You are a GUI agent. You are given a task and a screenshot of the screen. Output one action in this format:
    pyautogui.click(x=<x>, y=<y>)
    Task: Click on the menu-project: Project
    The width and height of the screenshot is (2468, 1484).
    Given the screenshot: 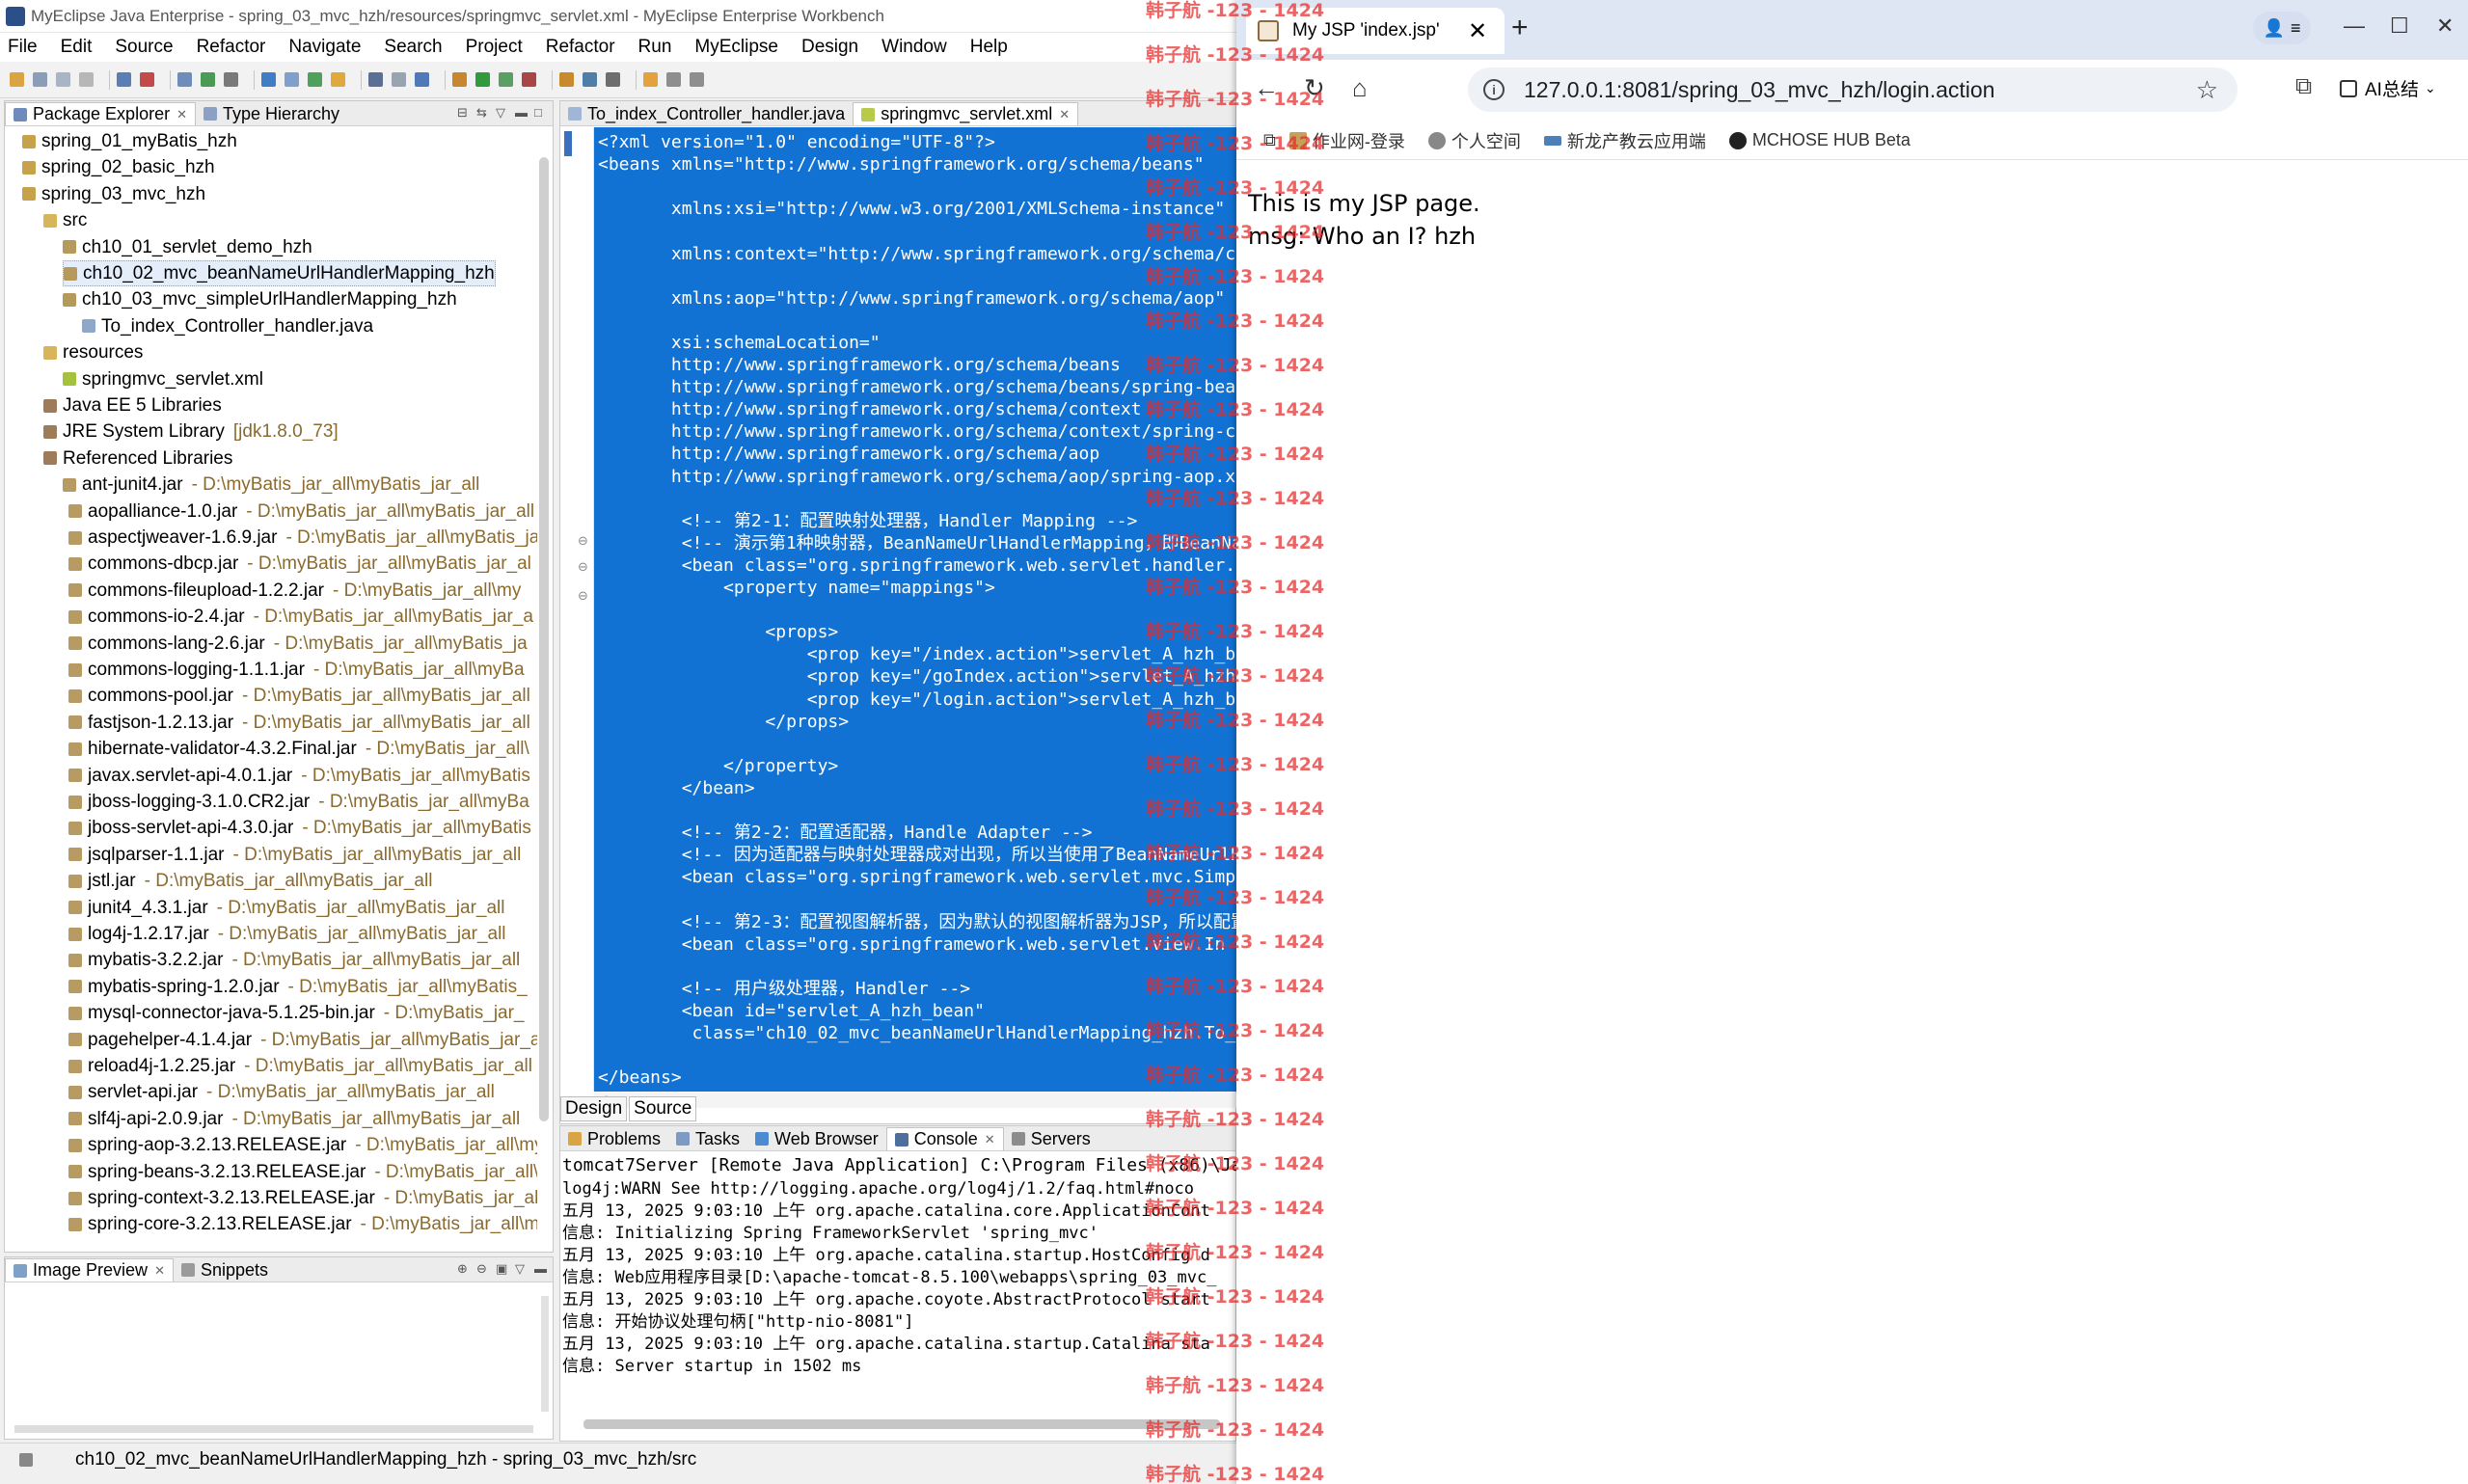 What is the action you would take?
    pyautogui.click(x=494, y=47)
    